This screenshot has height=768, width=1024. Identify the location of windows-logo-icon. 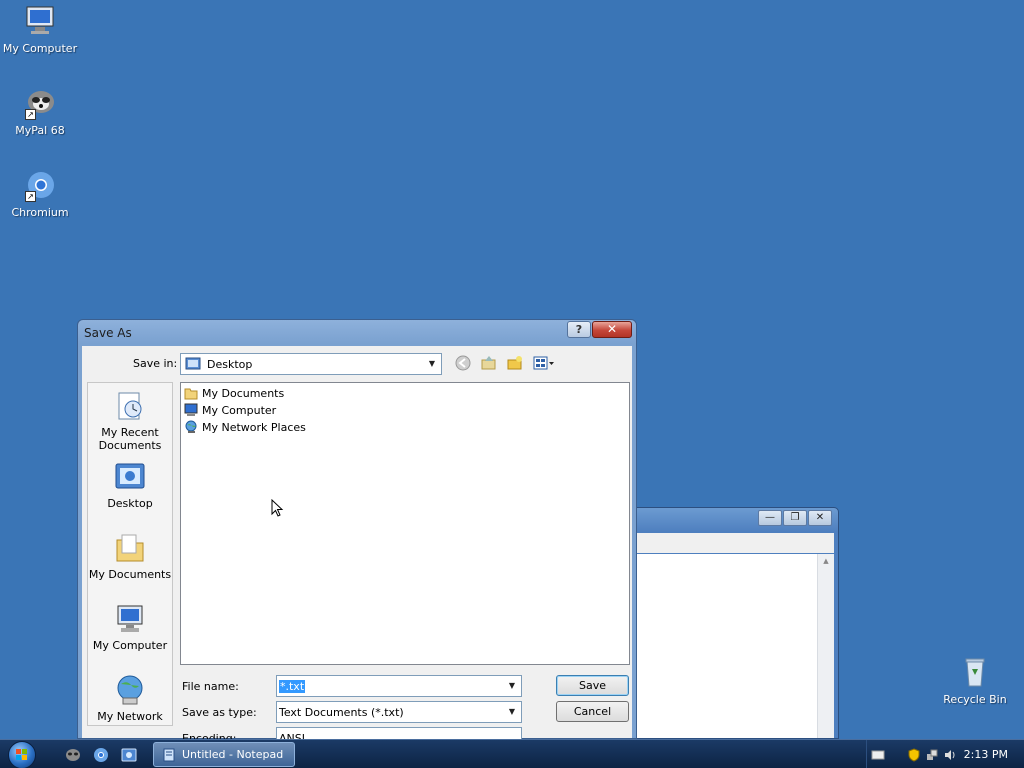
(21, 754).